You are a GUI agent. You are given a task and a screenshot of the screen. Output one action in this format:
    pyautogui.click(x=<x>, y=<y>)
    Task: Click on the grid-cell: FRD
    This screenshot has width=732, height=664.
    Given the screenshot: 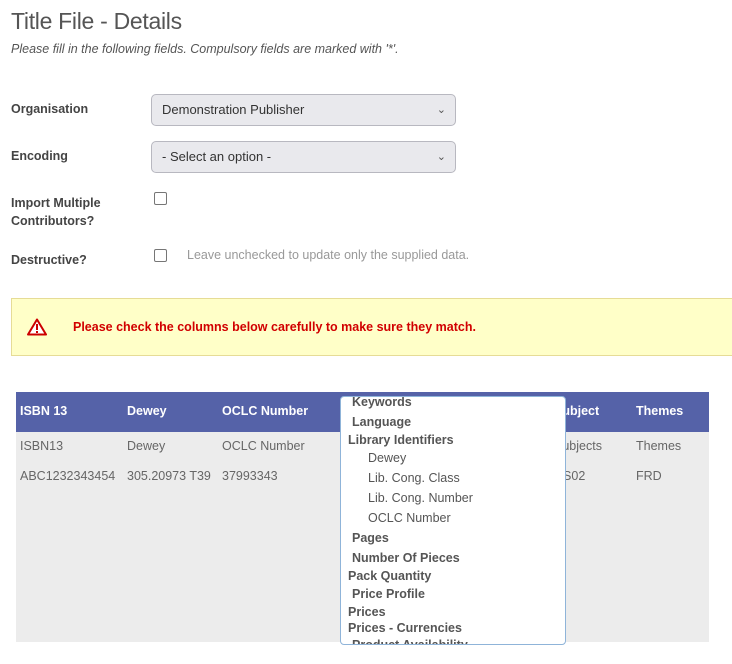 What is the action you would take?
    pyautogui.click(x=649, y=476)
    